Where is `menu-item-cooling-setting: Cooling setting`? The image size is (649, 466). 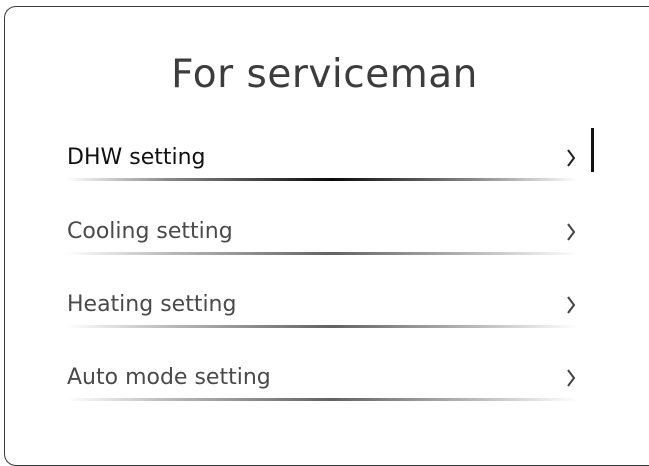 menu-item-cooling-setting: Cooling setting is located at coordinates (326, 244).